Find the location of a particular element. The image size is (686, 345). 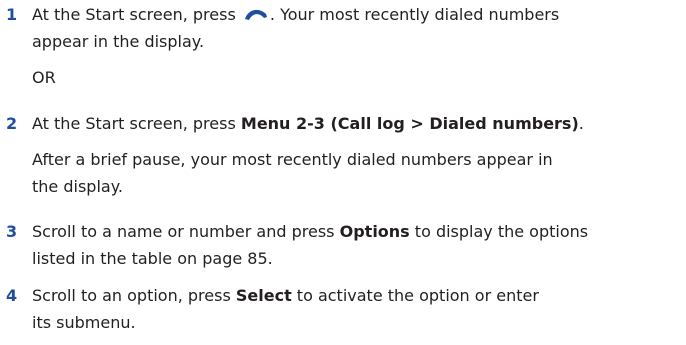

options-key-label: Options is located at coordinates (374, 231).